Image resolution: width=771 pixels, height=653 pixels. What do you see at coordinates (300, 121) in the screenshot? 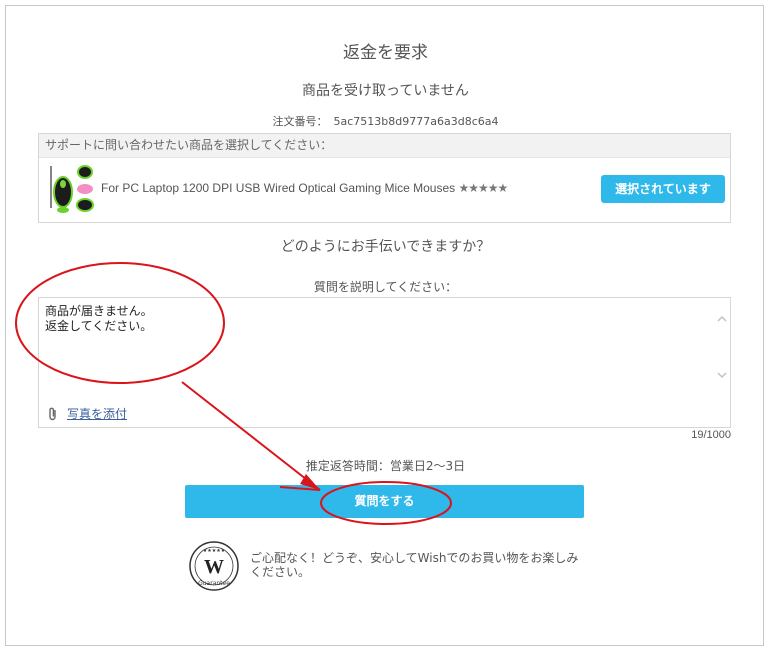
I see `order-number-label: 注文番号：` at bounding box center [300, 121].